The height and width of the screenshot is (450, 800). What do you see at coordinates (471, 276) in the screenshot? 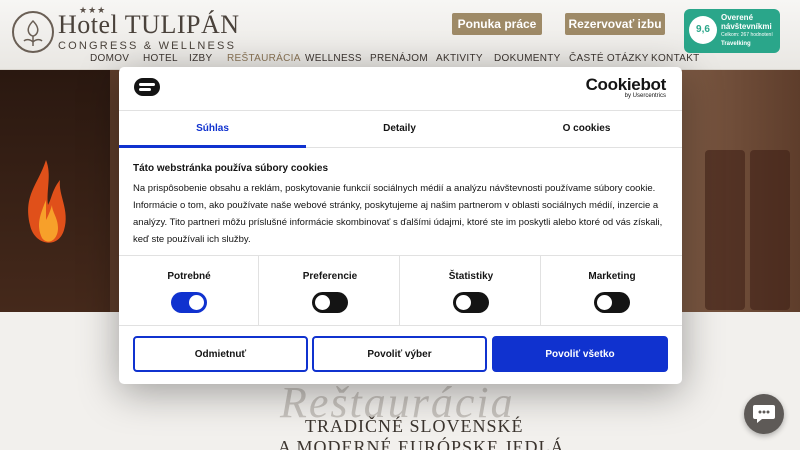
I see `category-label: Štatistiky` at bounding box center [471, 276].